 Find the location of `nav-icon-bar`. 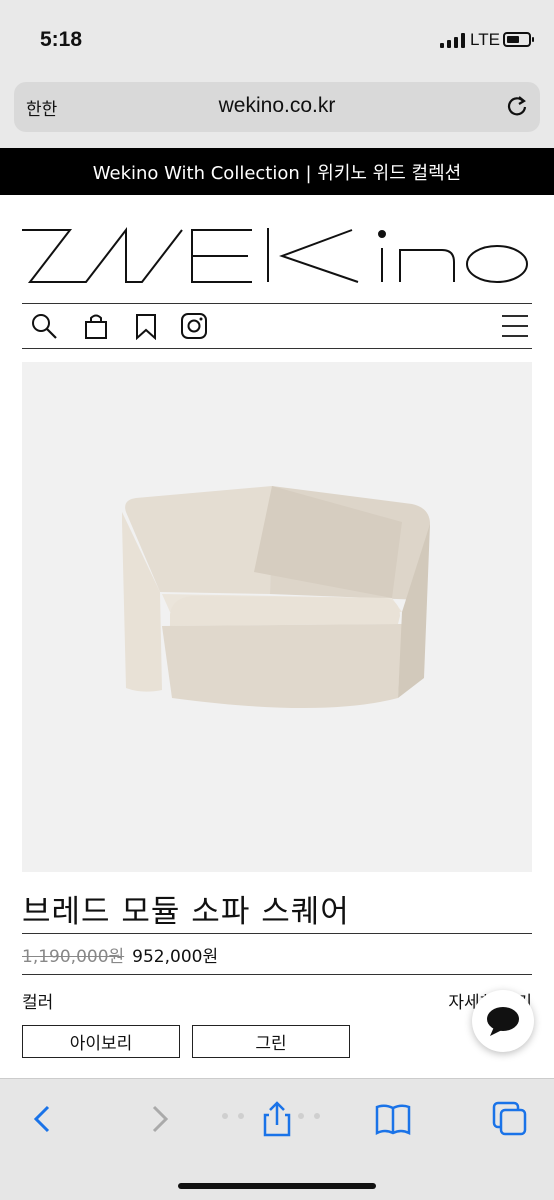

nav-icon-bar is located at coordinates (277, 326).